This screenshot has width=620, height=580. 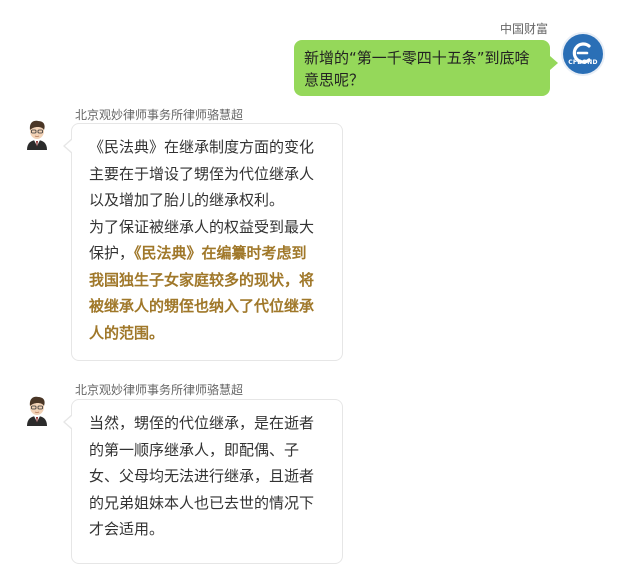 What do you see at coordinates (202, 279) in the screenshot?
I see `highlighted-message-line: 我国独生子女家庭较多的现状，将` at bounding box center [202, 279].